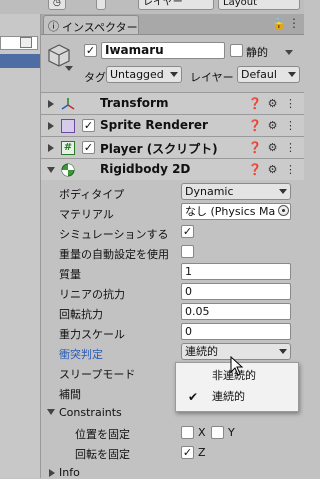 This screenshot has height=479, width=320. Describe the element at coordinates (69, 472) in the screenshot. I see `info-foldout-label: Info` at that location.